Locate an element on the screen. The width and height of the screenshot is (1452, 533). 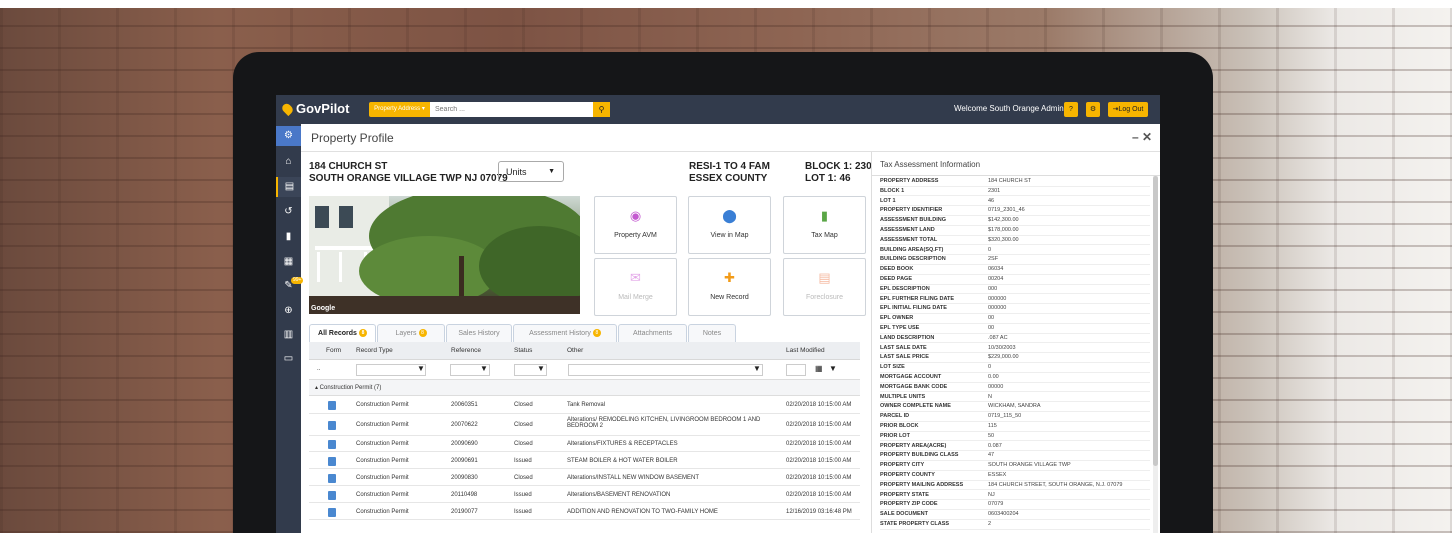
column-header: Record Type is located at coordinates (374, 350).